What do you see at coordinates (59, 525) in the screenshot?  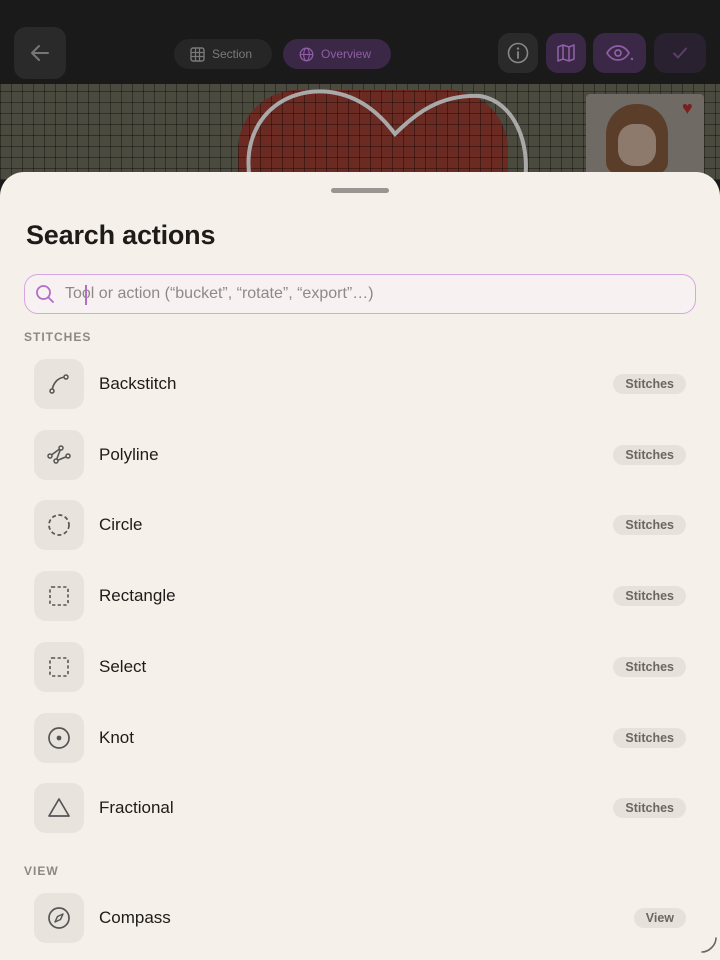 I see `dashed-circle-icon` at bounding box center [59, 525].